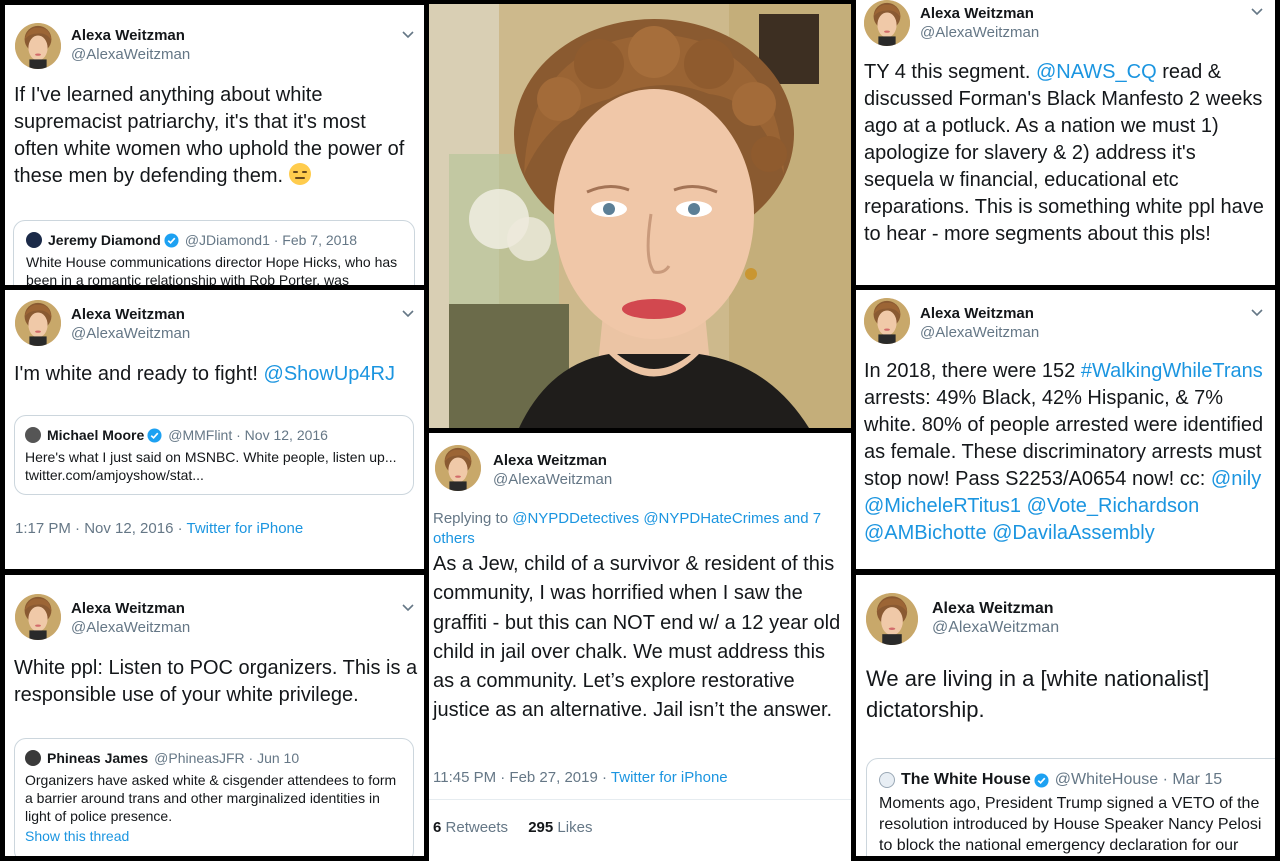  Describe the element at coordinates (214, 836) in the screenshot. I see `show-thread-link: Show this thread` at that location.